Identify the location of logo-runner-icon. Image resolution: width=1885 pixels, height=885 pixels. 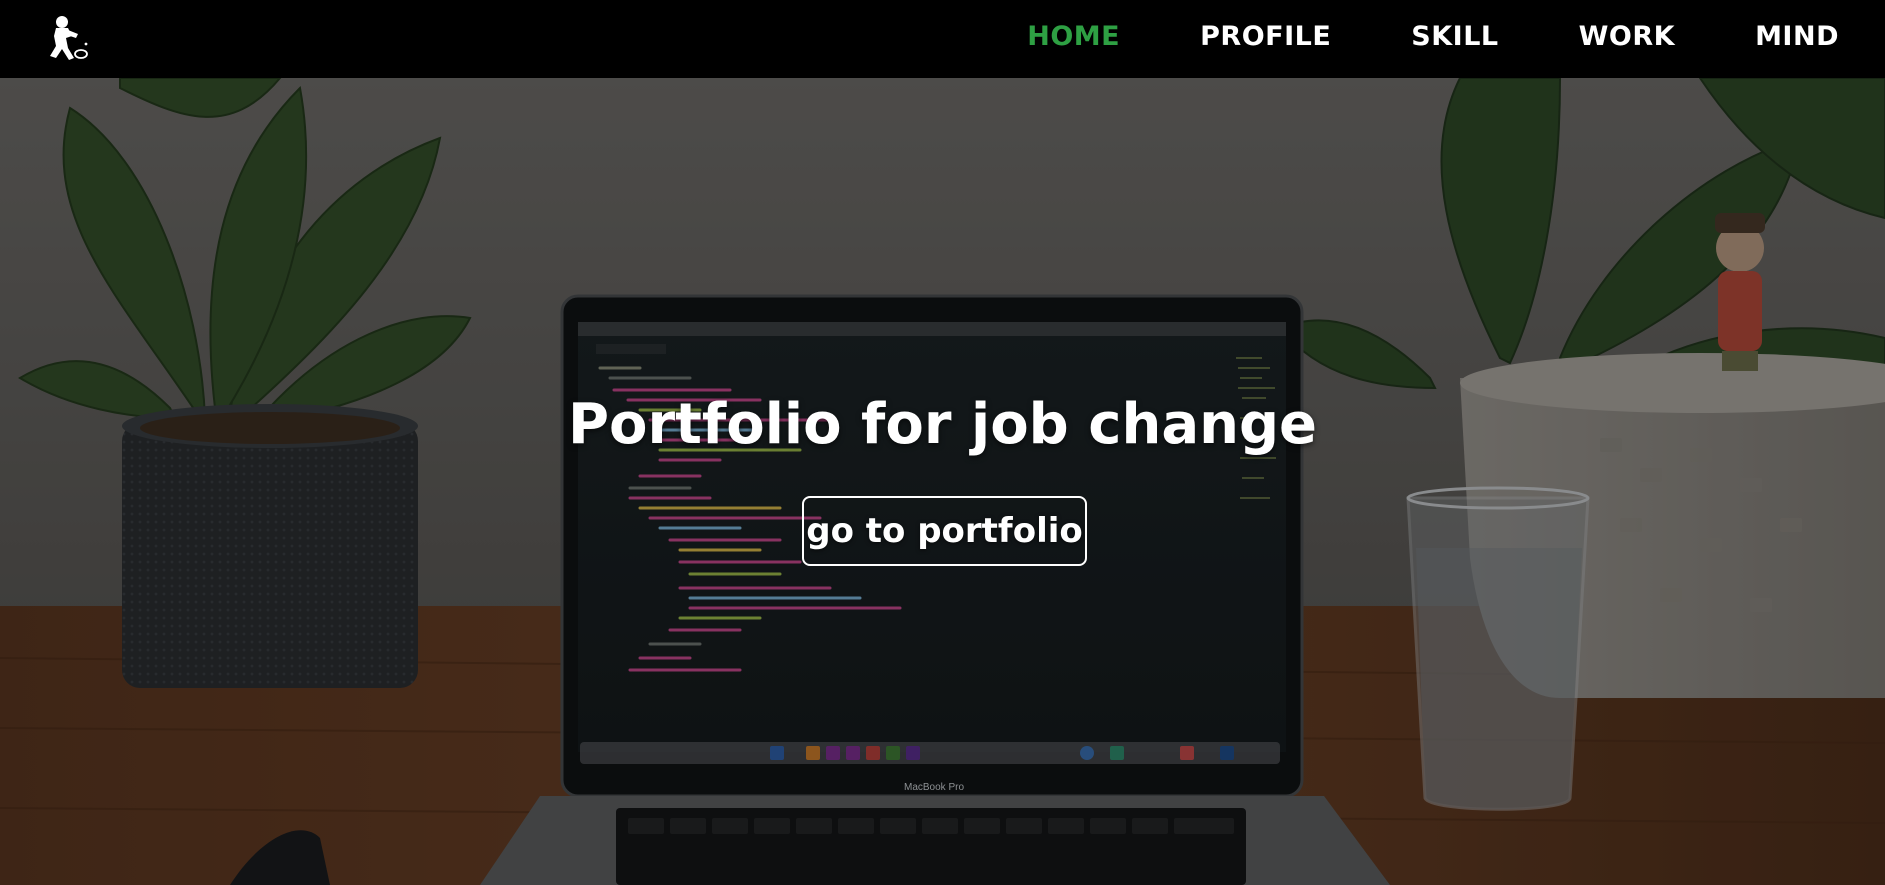
(64, 38).